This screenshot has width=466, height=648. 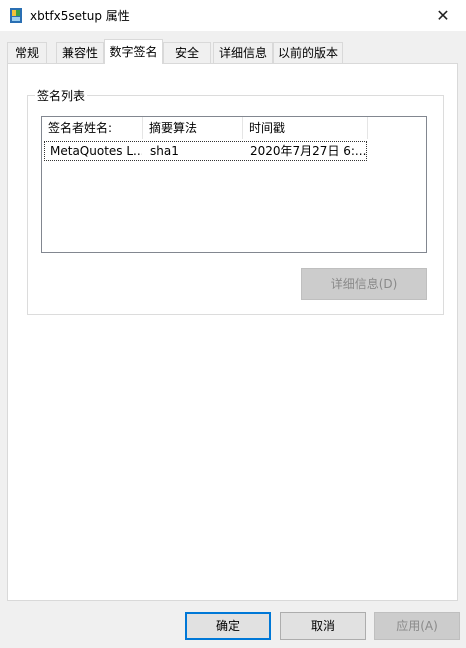 I want to click on tab-digital-signatures: 数字签名, so click(x=133, y=51).